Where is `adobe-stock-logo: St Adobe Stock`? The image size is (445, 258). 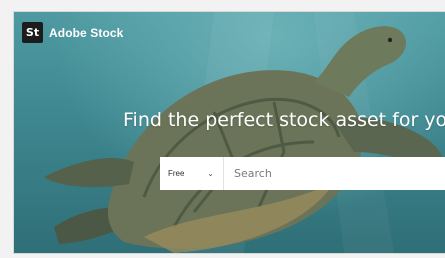
adobe-stock-logo: St Adobe Stock is located at coordinates (72, 32).